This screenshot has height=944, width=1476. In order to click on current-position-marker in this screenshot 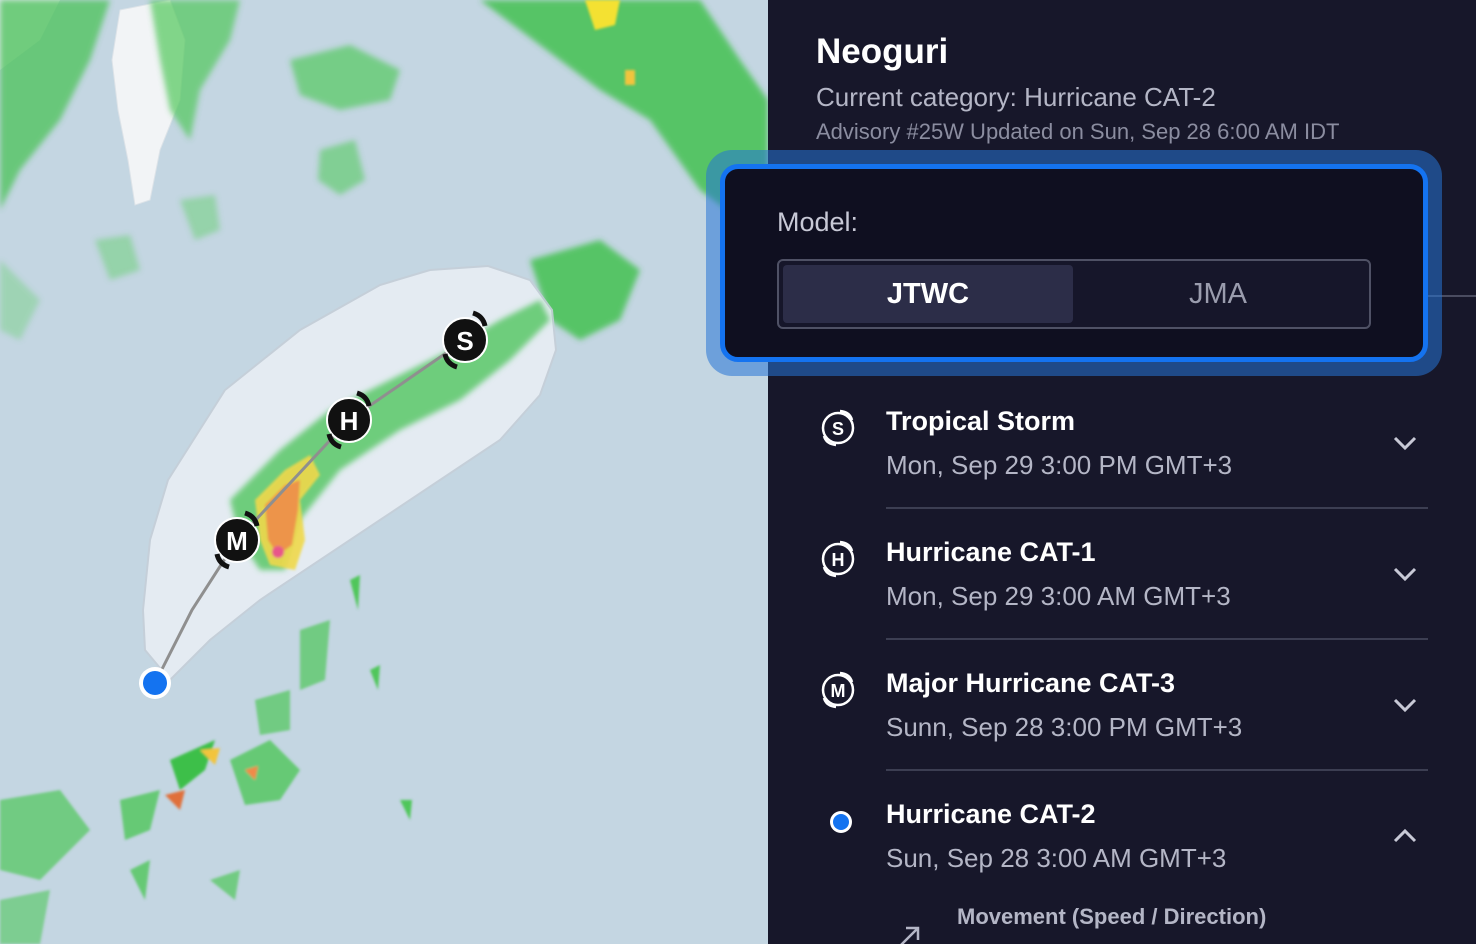, I will do `click(155, 683)`.